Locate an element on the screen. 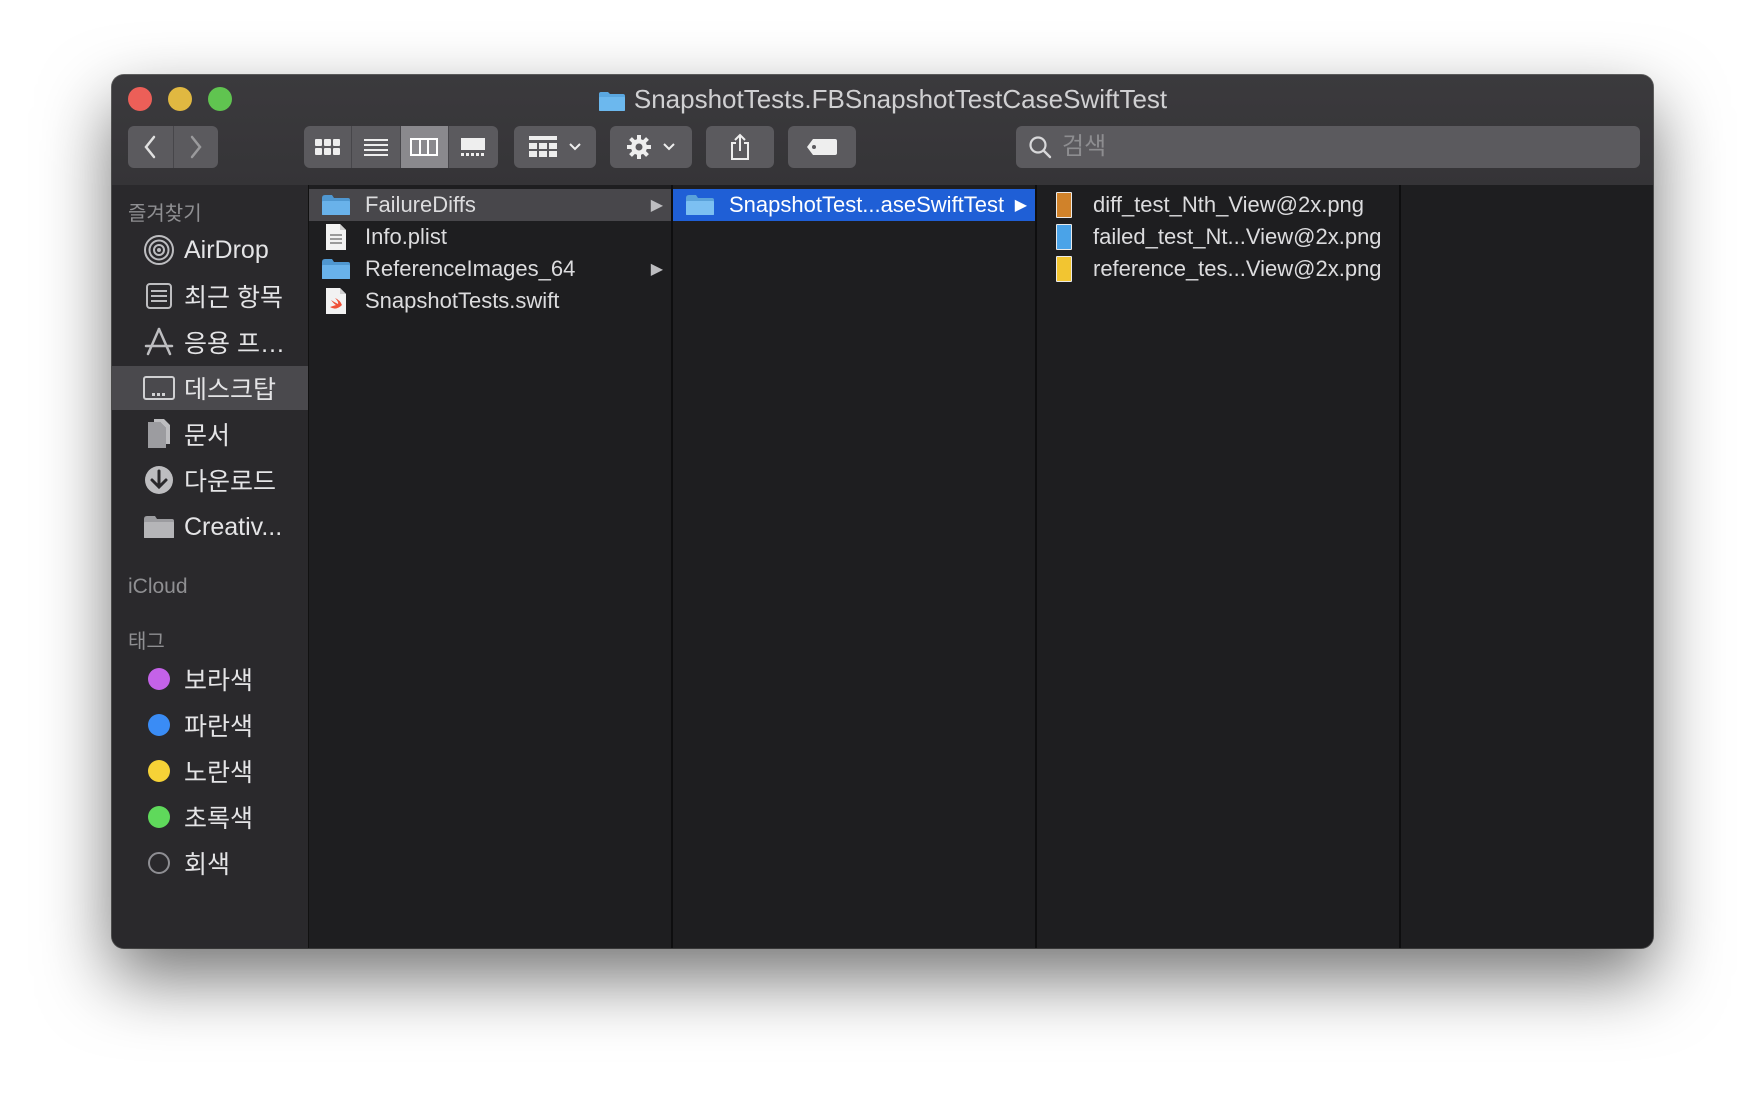 The height and width of the screenshot is (1096, 1764). view-mode-control is located at coordinates (401, 147).